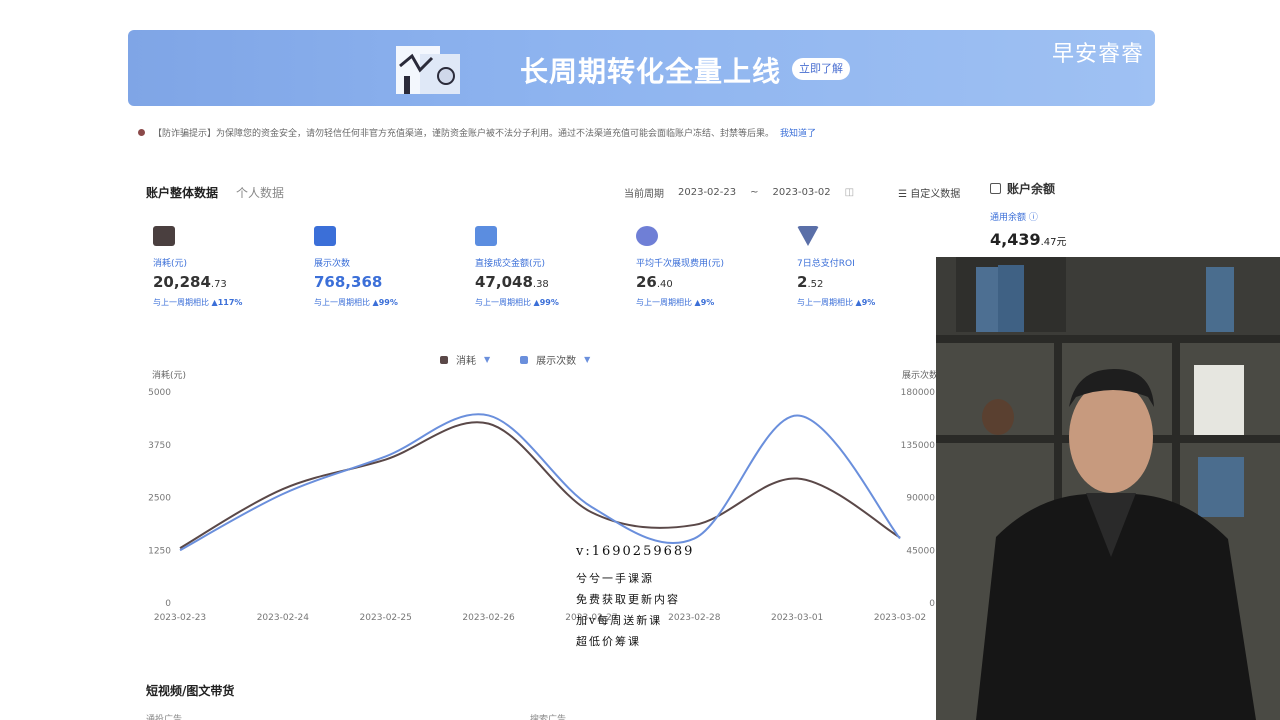  I want to click on x-tick-label: 2023-02-26, so click(488, 618).